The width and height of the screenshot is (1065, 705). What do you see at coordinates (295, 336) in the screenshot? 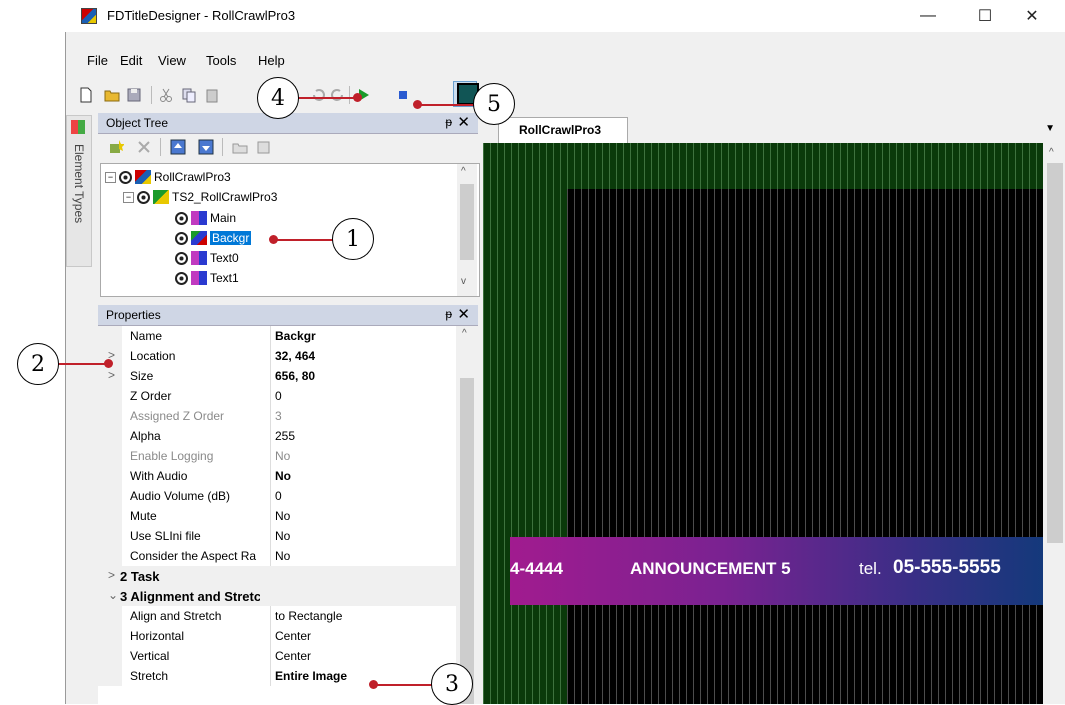
I see `property-value: Backgr` at bounding box center [295, 336].